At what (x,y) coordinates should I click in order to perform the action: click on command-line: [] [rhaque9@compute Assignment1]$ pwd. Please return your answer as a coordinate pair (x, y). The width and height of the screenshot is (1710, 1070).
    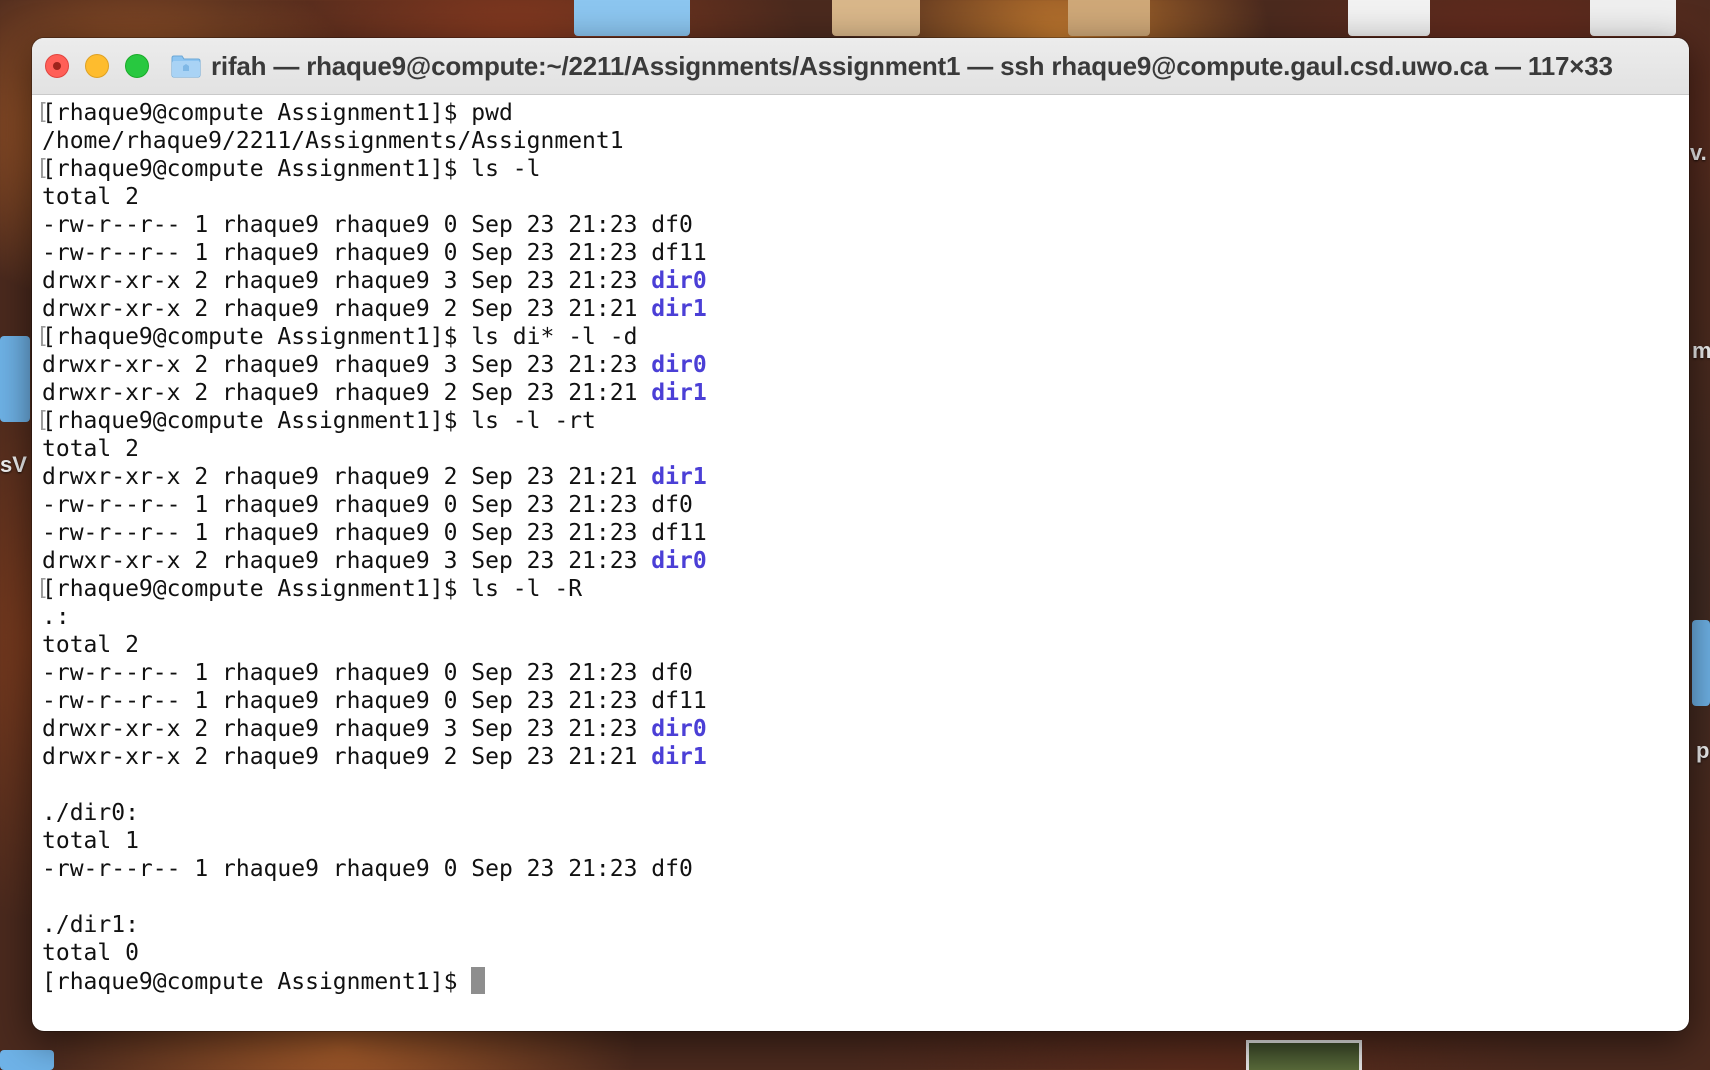
    Looking at the image, I should click on (862, 113).